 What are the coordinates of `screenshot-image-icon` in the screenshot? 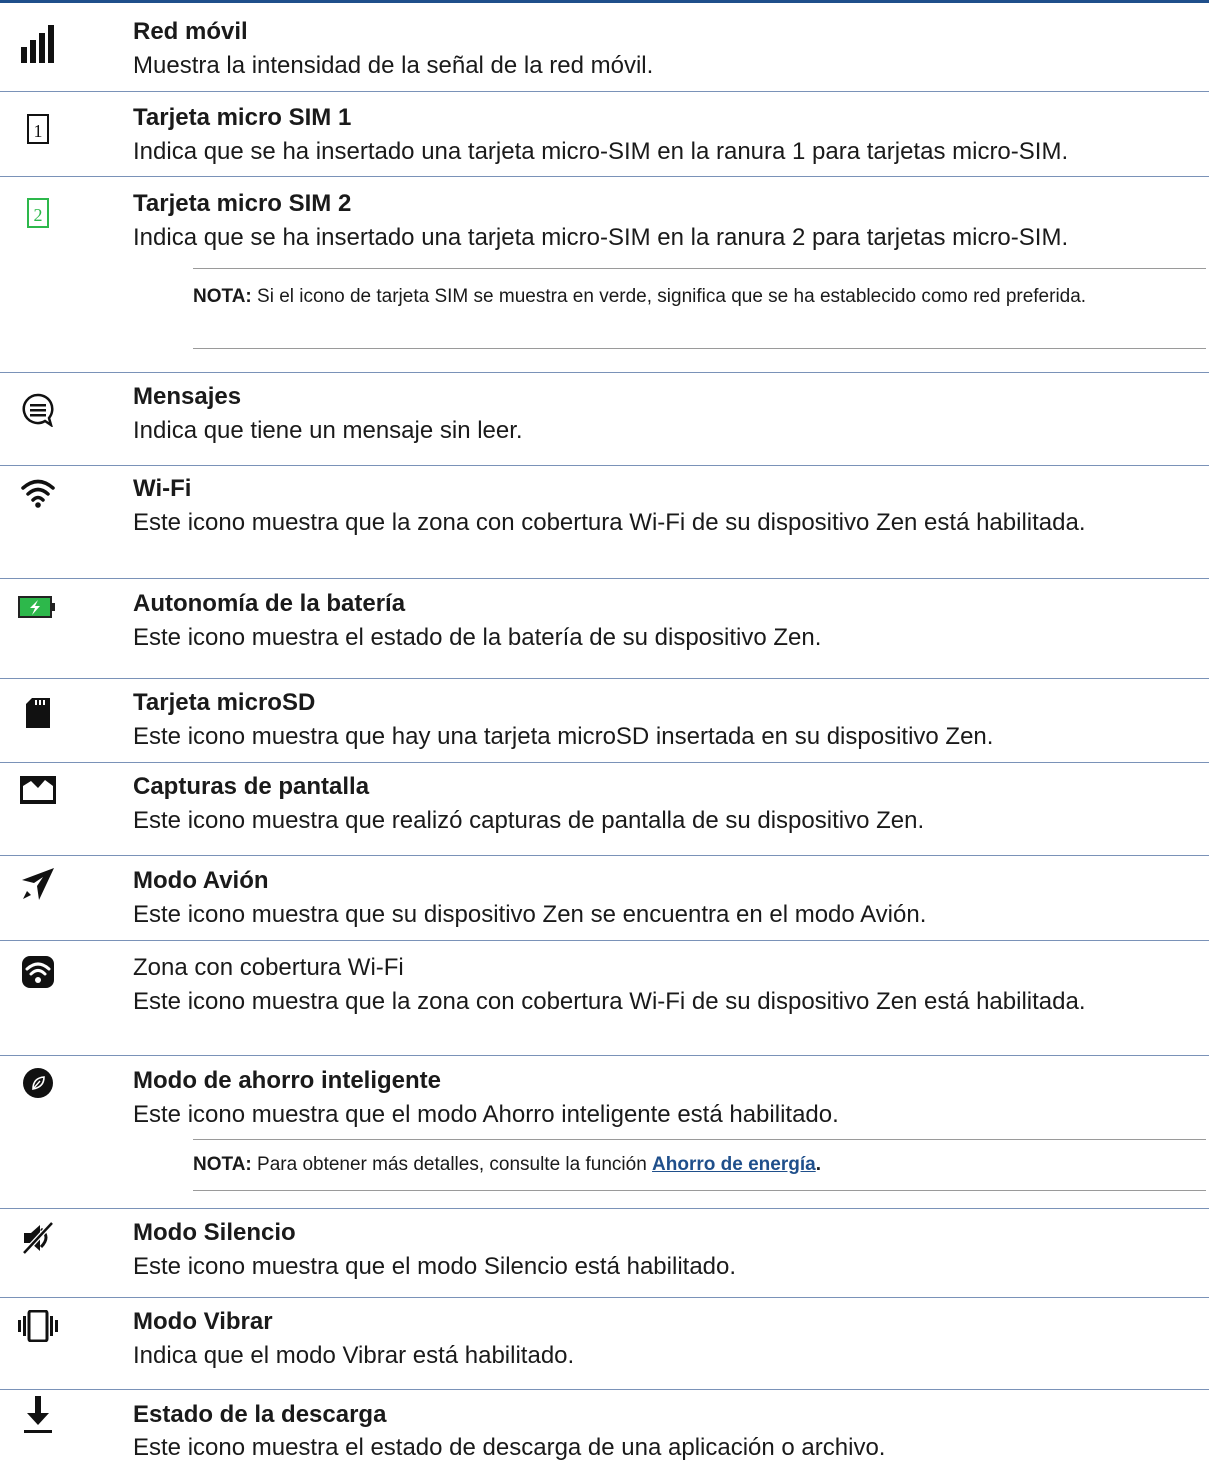 It's located at (38, 790).